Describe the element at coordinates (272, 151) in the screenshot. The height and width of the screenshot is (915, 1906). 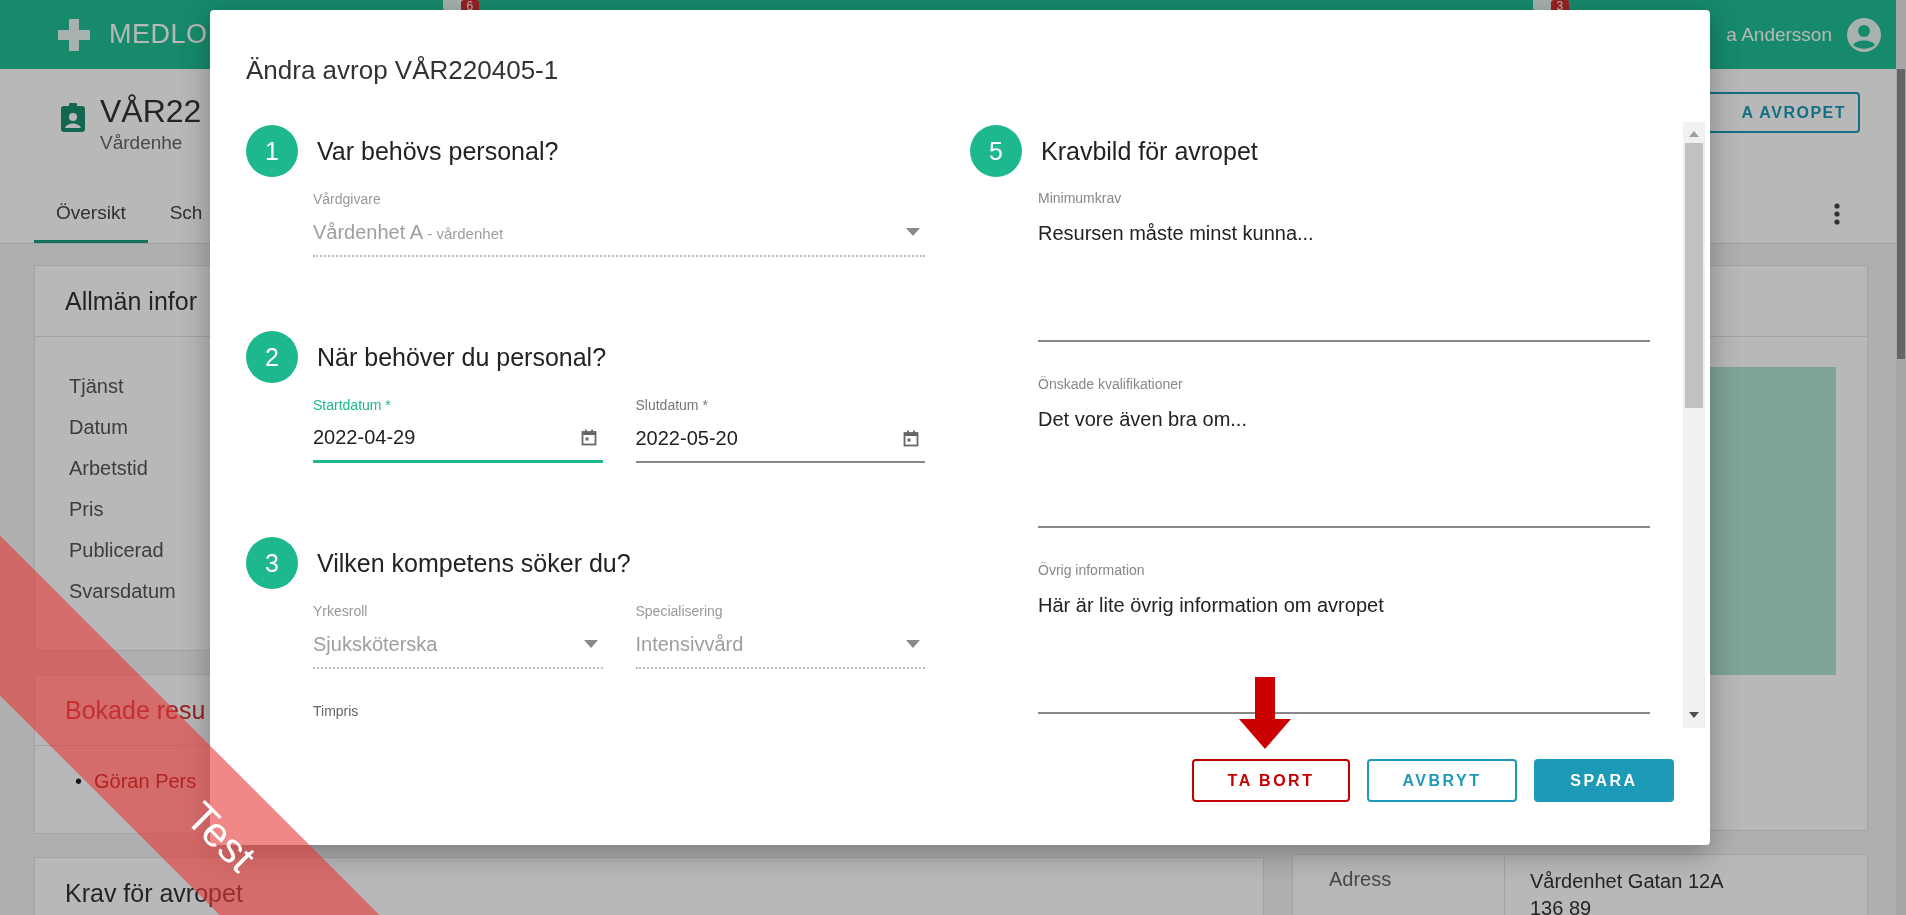
I see `step-number: 1` at that location.